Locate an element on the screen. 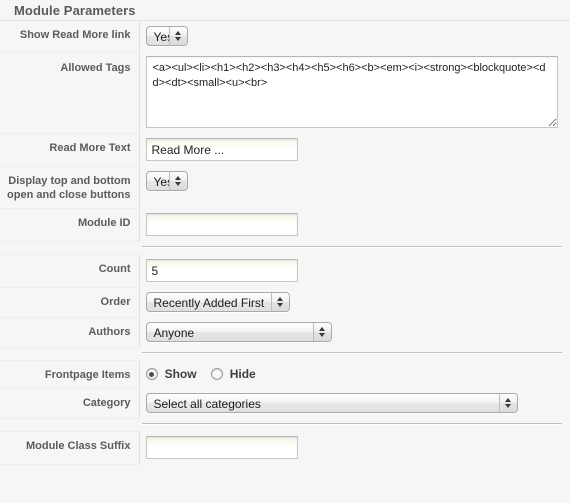  label-module-class-suffix: Module Class Suffix is located at coordinates (70, 448).